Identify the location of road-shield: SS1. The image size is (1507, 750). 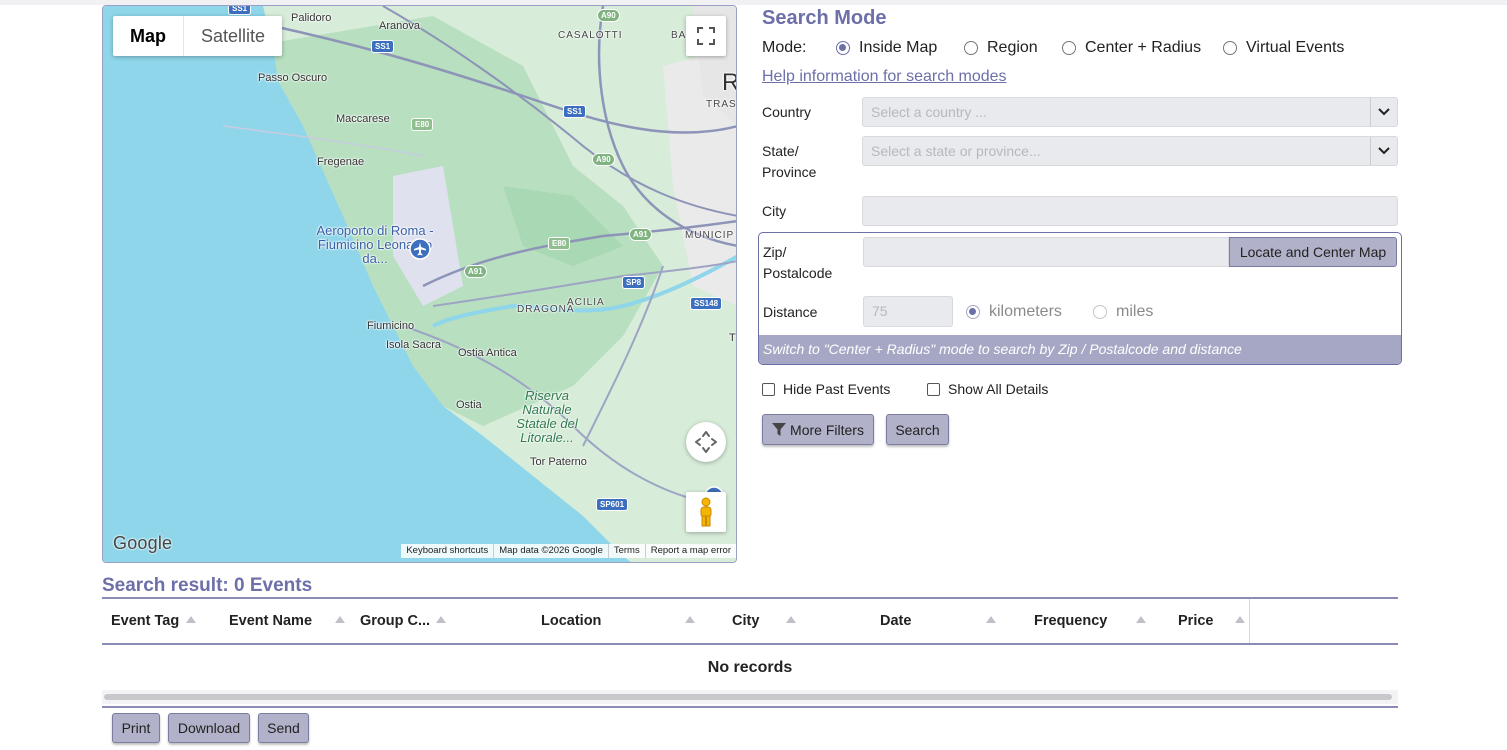
(575, 111).